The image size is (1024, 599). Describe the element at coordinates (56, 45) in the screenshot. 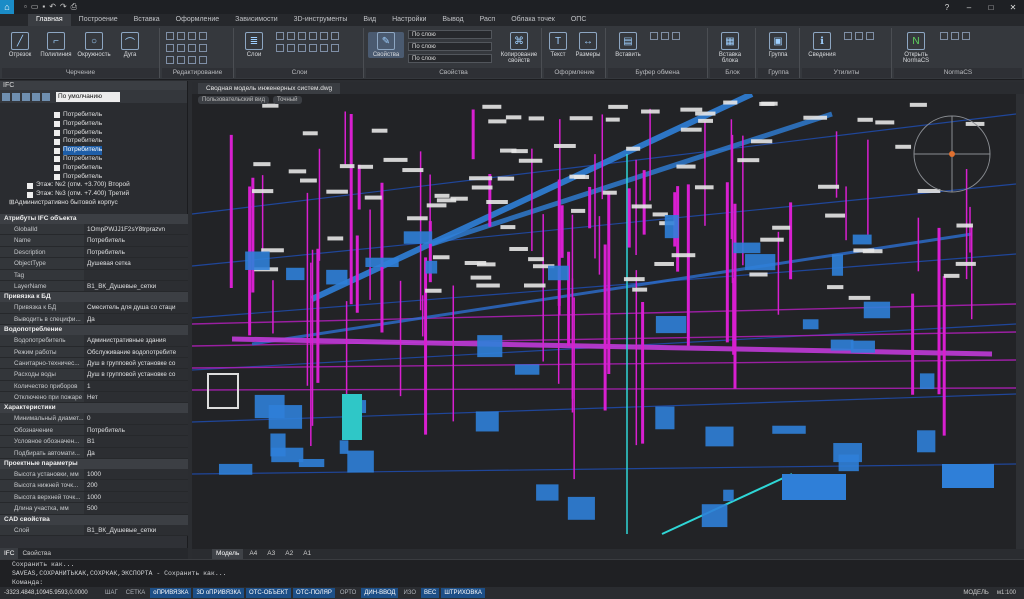

I see `polyline-button: ⌐ Полилиния` at that location.